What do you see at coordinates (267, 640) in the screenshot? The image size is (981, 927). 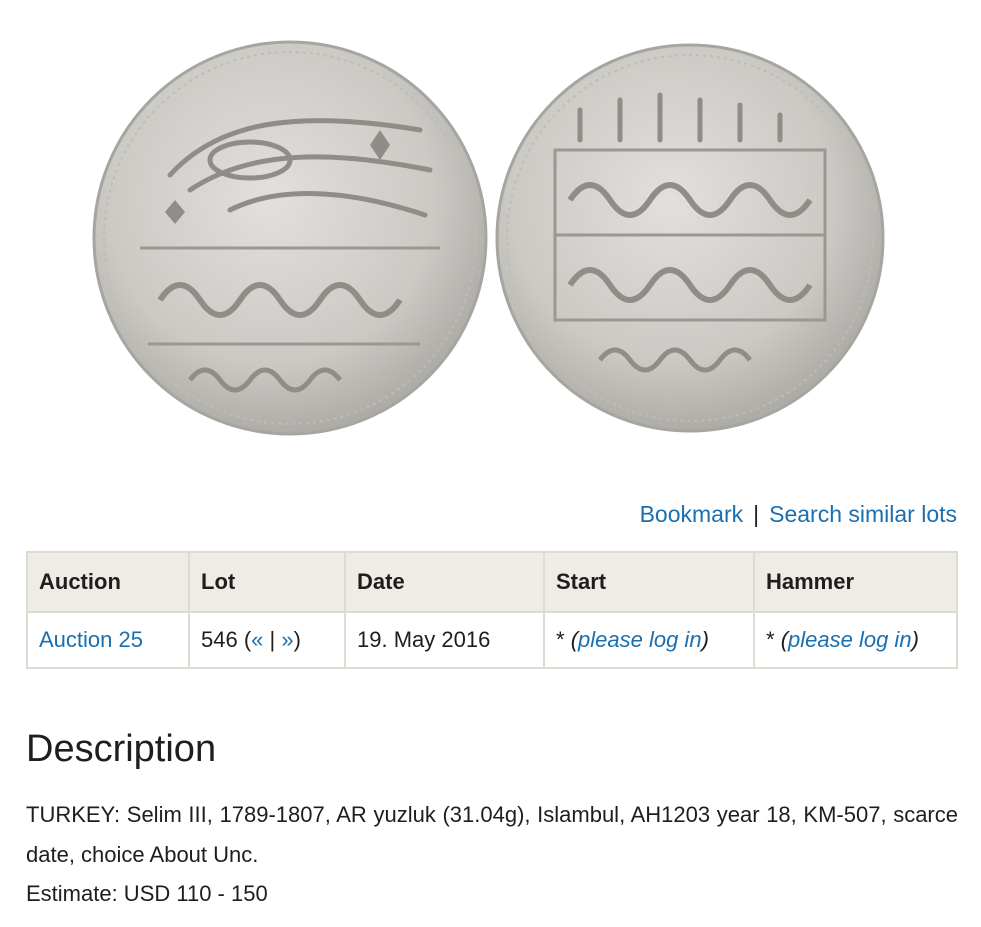 I see `cell-lot: 546 (« | »)` at bounding box center [267, 640].